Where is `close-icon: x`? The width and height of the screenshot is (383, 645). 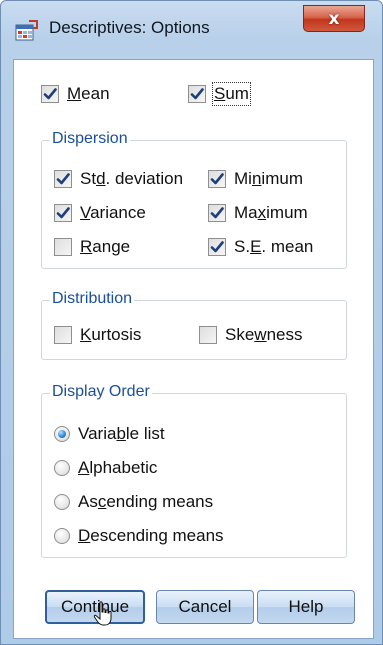
close-icon: x is located at coordinates (334, 18).